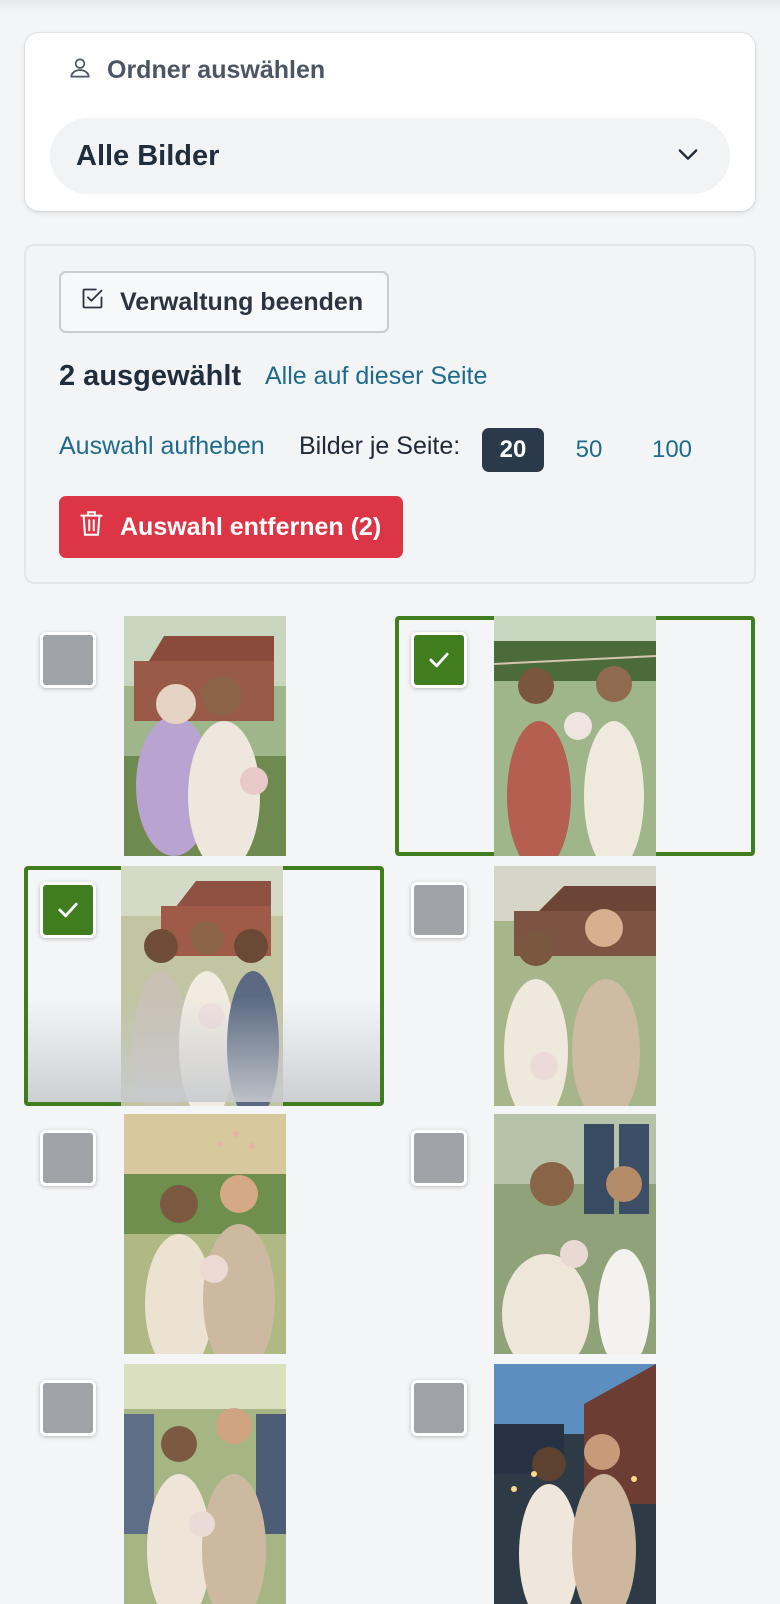  What do you see at coordinates (380, 446) in the screenshot?
I see `per-page-label: Bilder je Seite:` at bounding box center [380, 446].